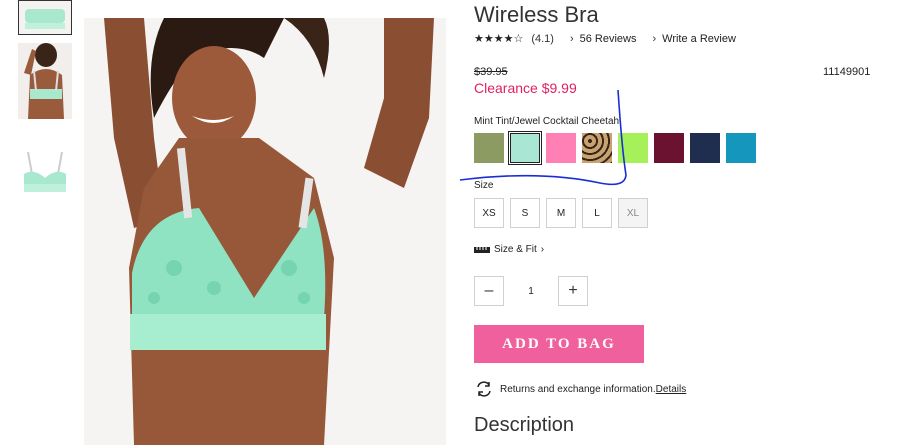  Describe the element at coordinates (489, 148) in the screenshot. I see `swatch-olive` at that location.